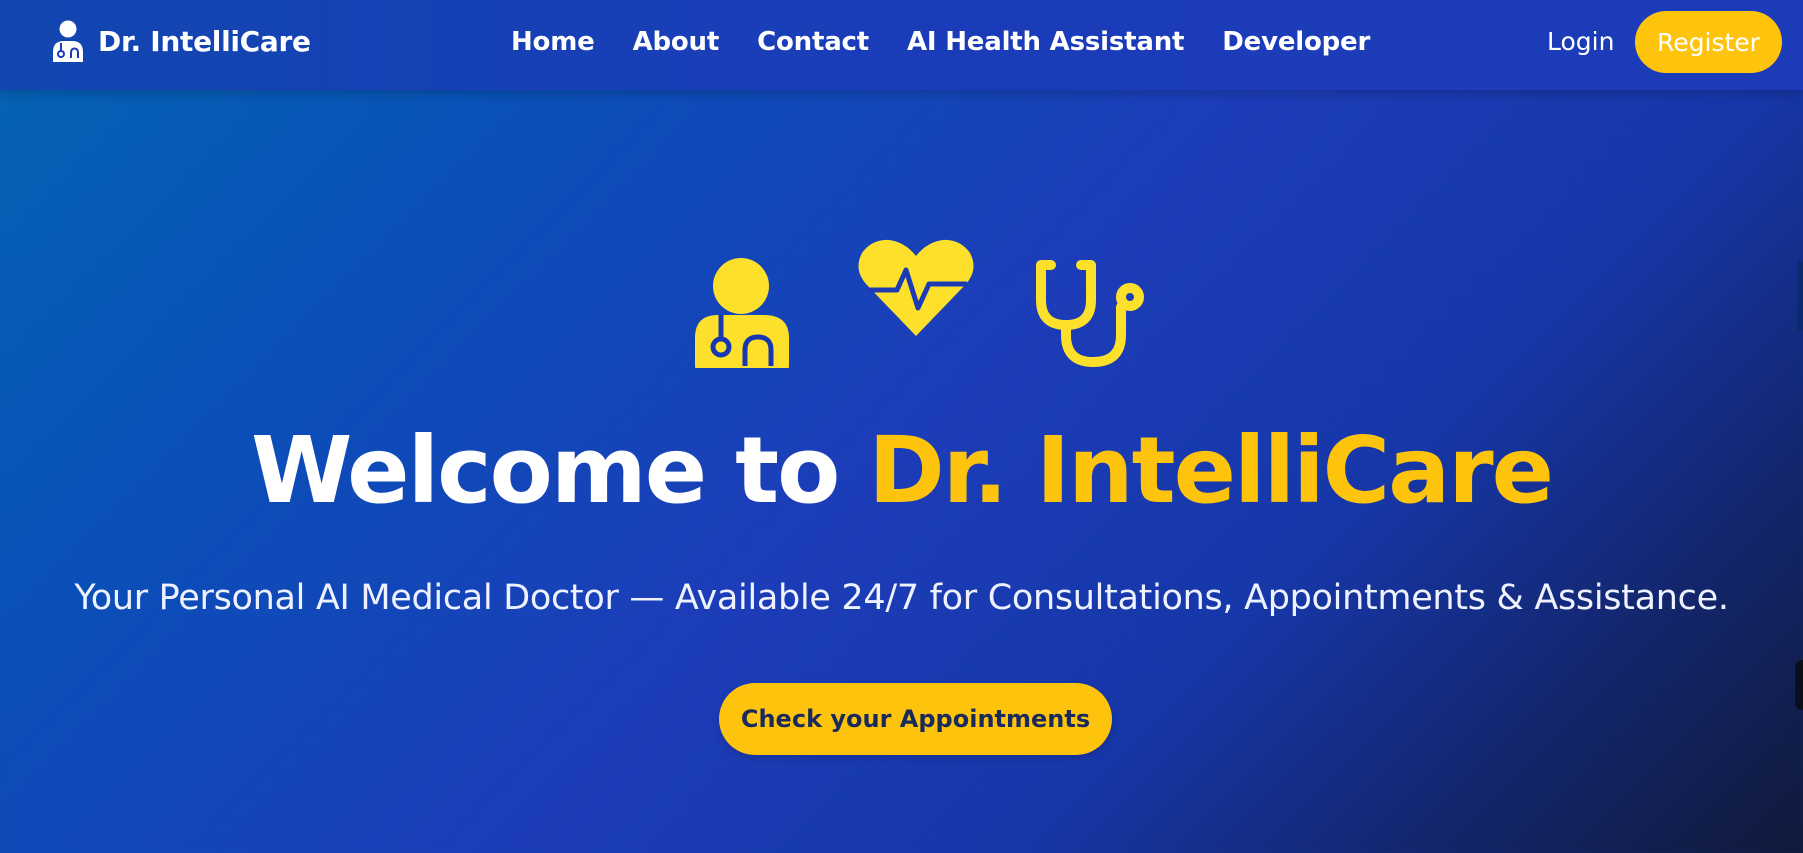 This screenshot has height=853, width=1803. Describe the element at coordinates (916, 287) in the screenshot. I see `heartbeat-icon` at that location.